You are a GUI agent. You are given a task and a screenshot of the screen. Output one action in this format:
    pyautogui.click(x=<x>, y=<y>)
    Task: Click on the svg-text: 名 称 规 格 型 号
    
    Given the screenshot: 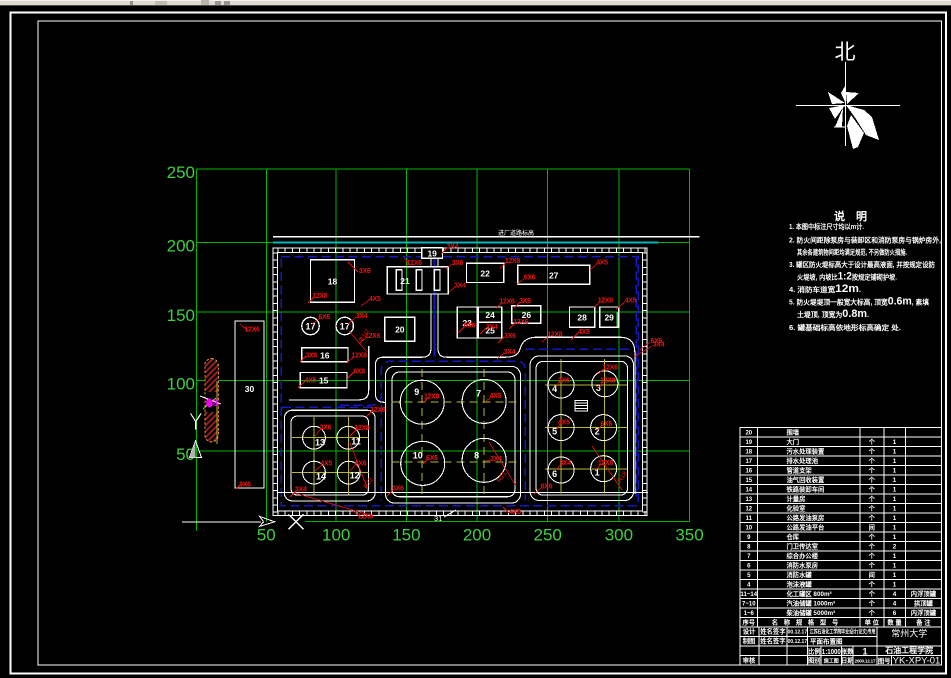 What is the action you would take?
    pyautogui.click(x=806, y=622)
    